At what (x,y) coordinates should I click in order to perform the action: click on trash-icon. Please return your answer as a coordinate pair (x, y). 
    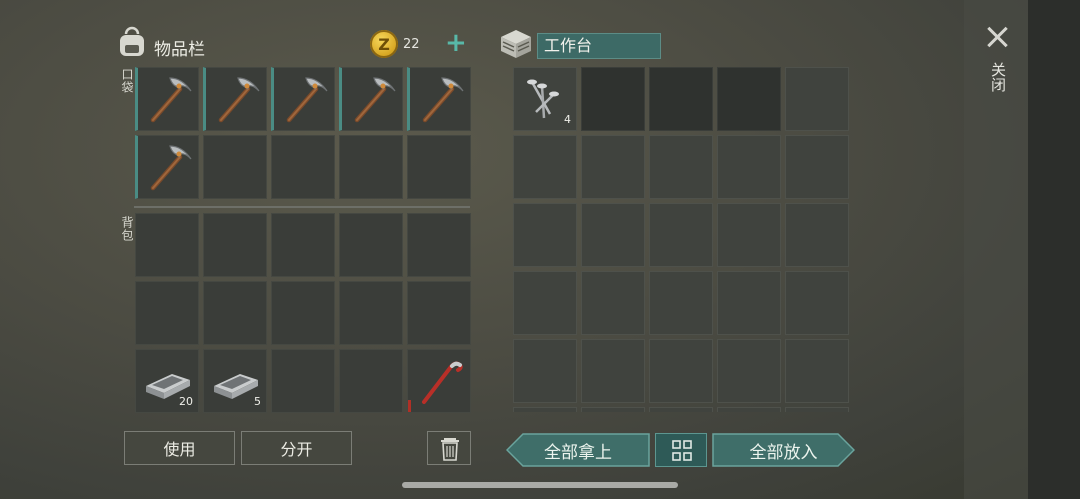
    Looking at the image, I should click on (450, 449).